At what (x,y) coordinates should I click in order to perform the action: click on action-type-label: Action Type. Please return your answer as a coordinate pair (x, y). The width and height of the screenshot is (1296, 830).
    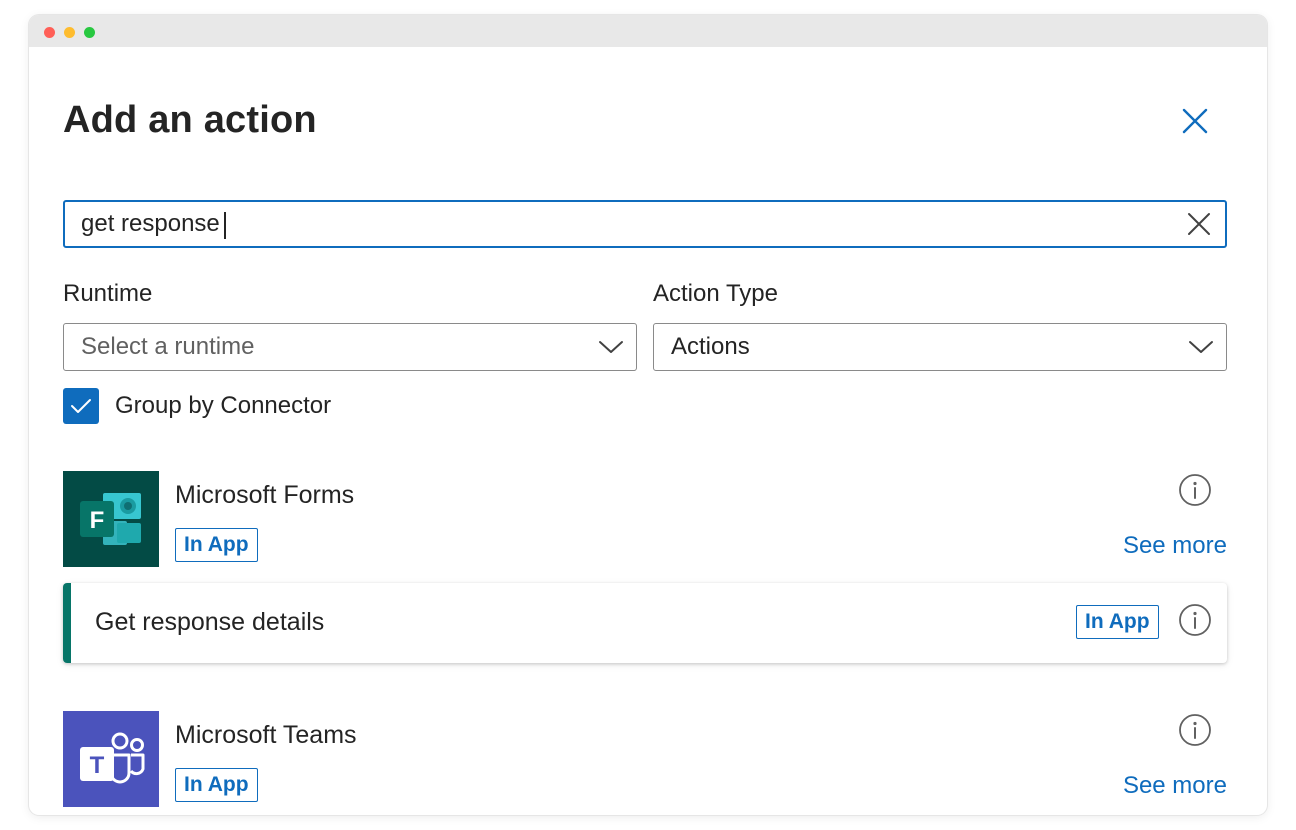
    Looking at the image, I should click on (715, 293).